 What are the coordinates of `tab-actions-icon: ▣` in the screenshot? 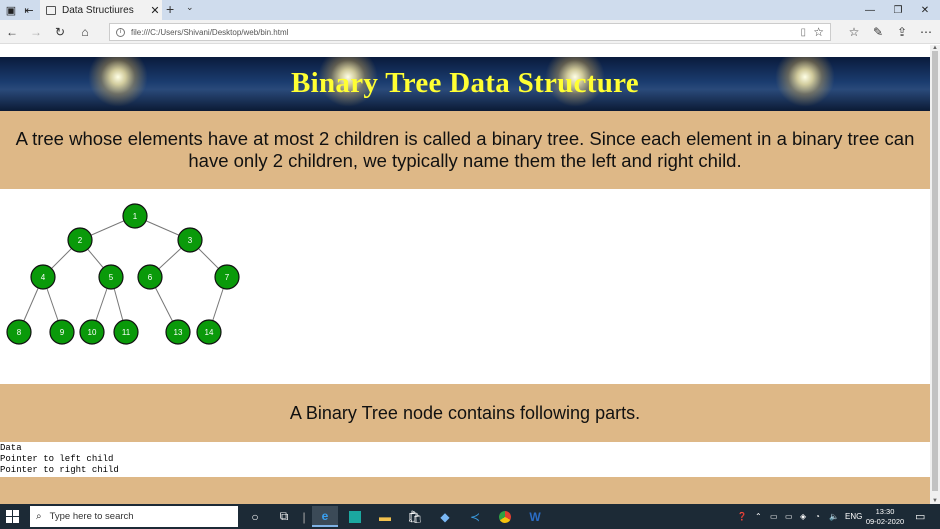 It's located at (11, 10).